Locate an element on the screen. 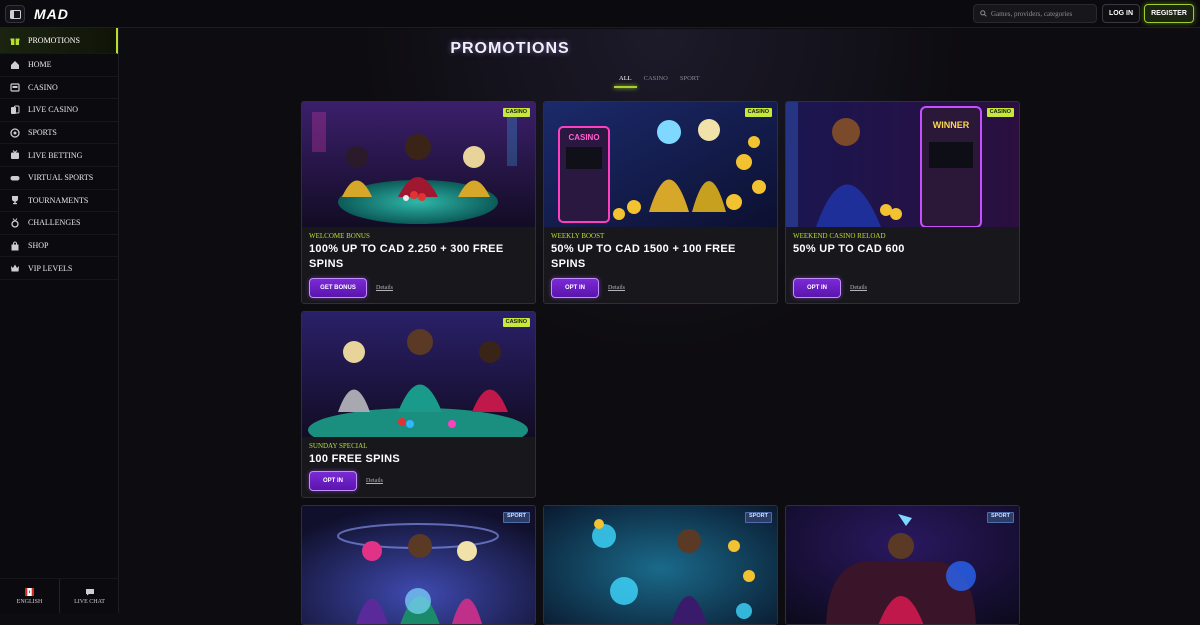  promo-filter-tabs: ALL CASINO SPORT is located at coordinates (658, 81).